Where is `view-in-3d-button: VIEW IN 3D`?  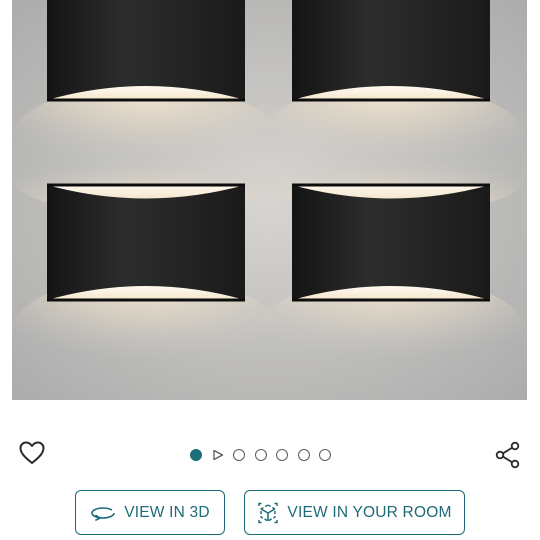
view-in-3d-button: VIEW IN 3D is located at coordinates (150, 512).